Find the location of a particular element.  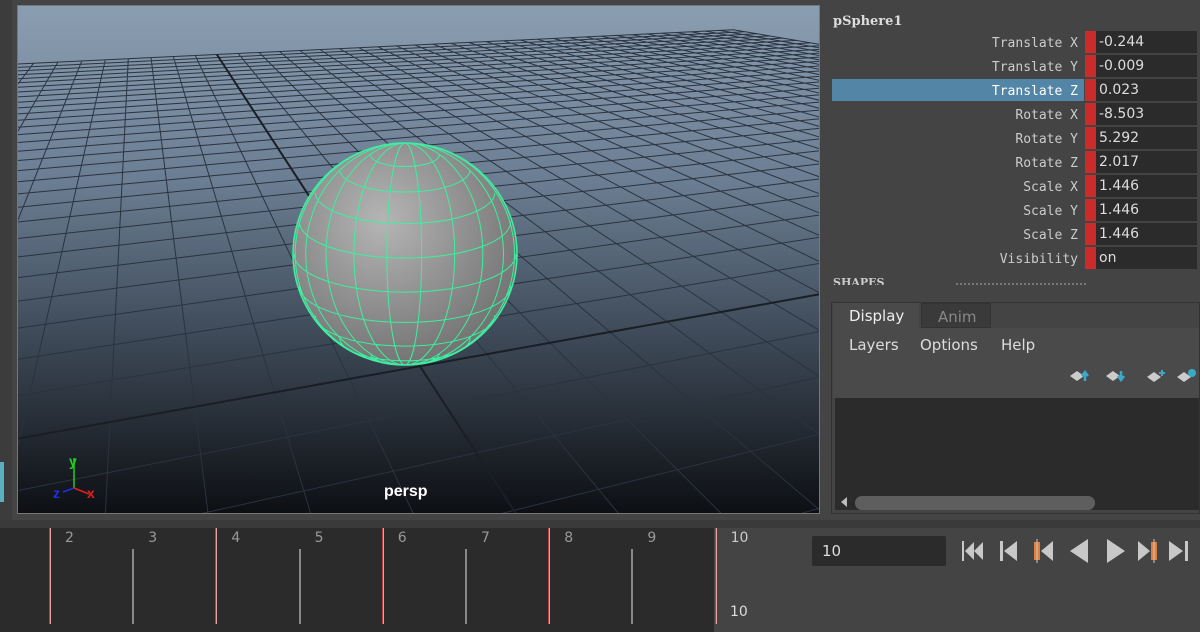

frame-number: 5 is located at coordinates (319, 538).